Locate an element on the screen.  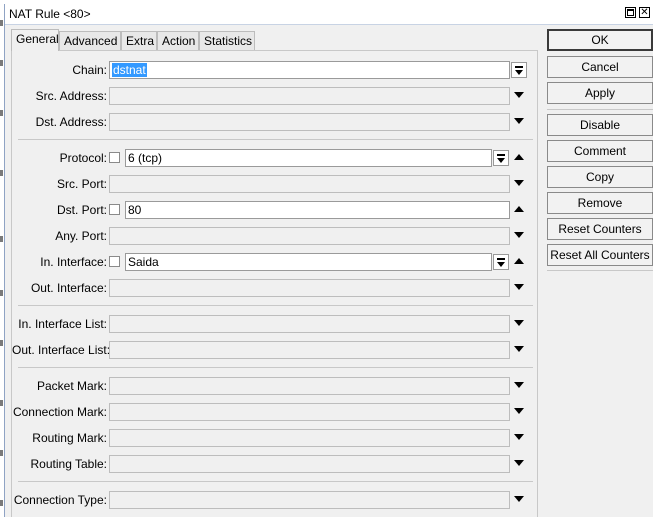
routing-table-field is located at coordinates (309, 464).